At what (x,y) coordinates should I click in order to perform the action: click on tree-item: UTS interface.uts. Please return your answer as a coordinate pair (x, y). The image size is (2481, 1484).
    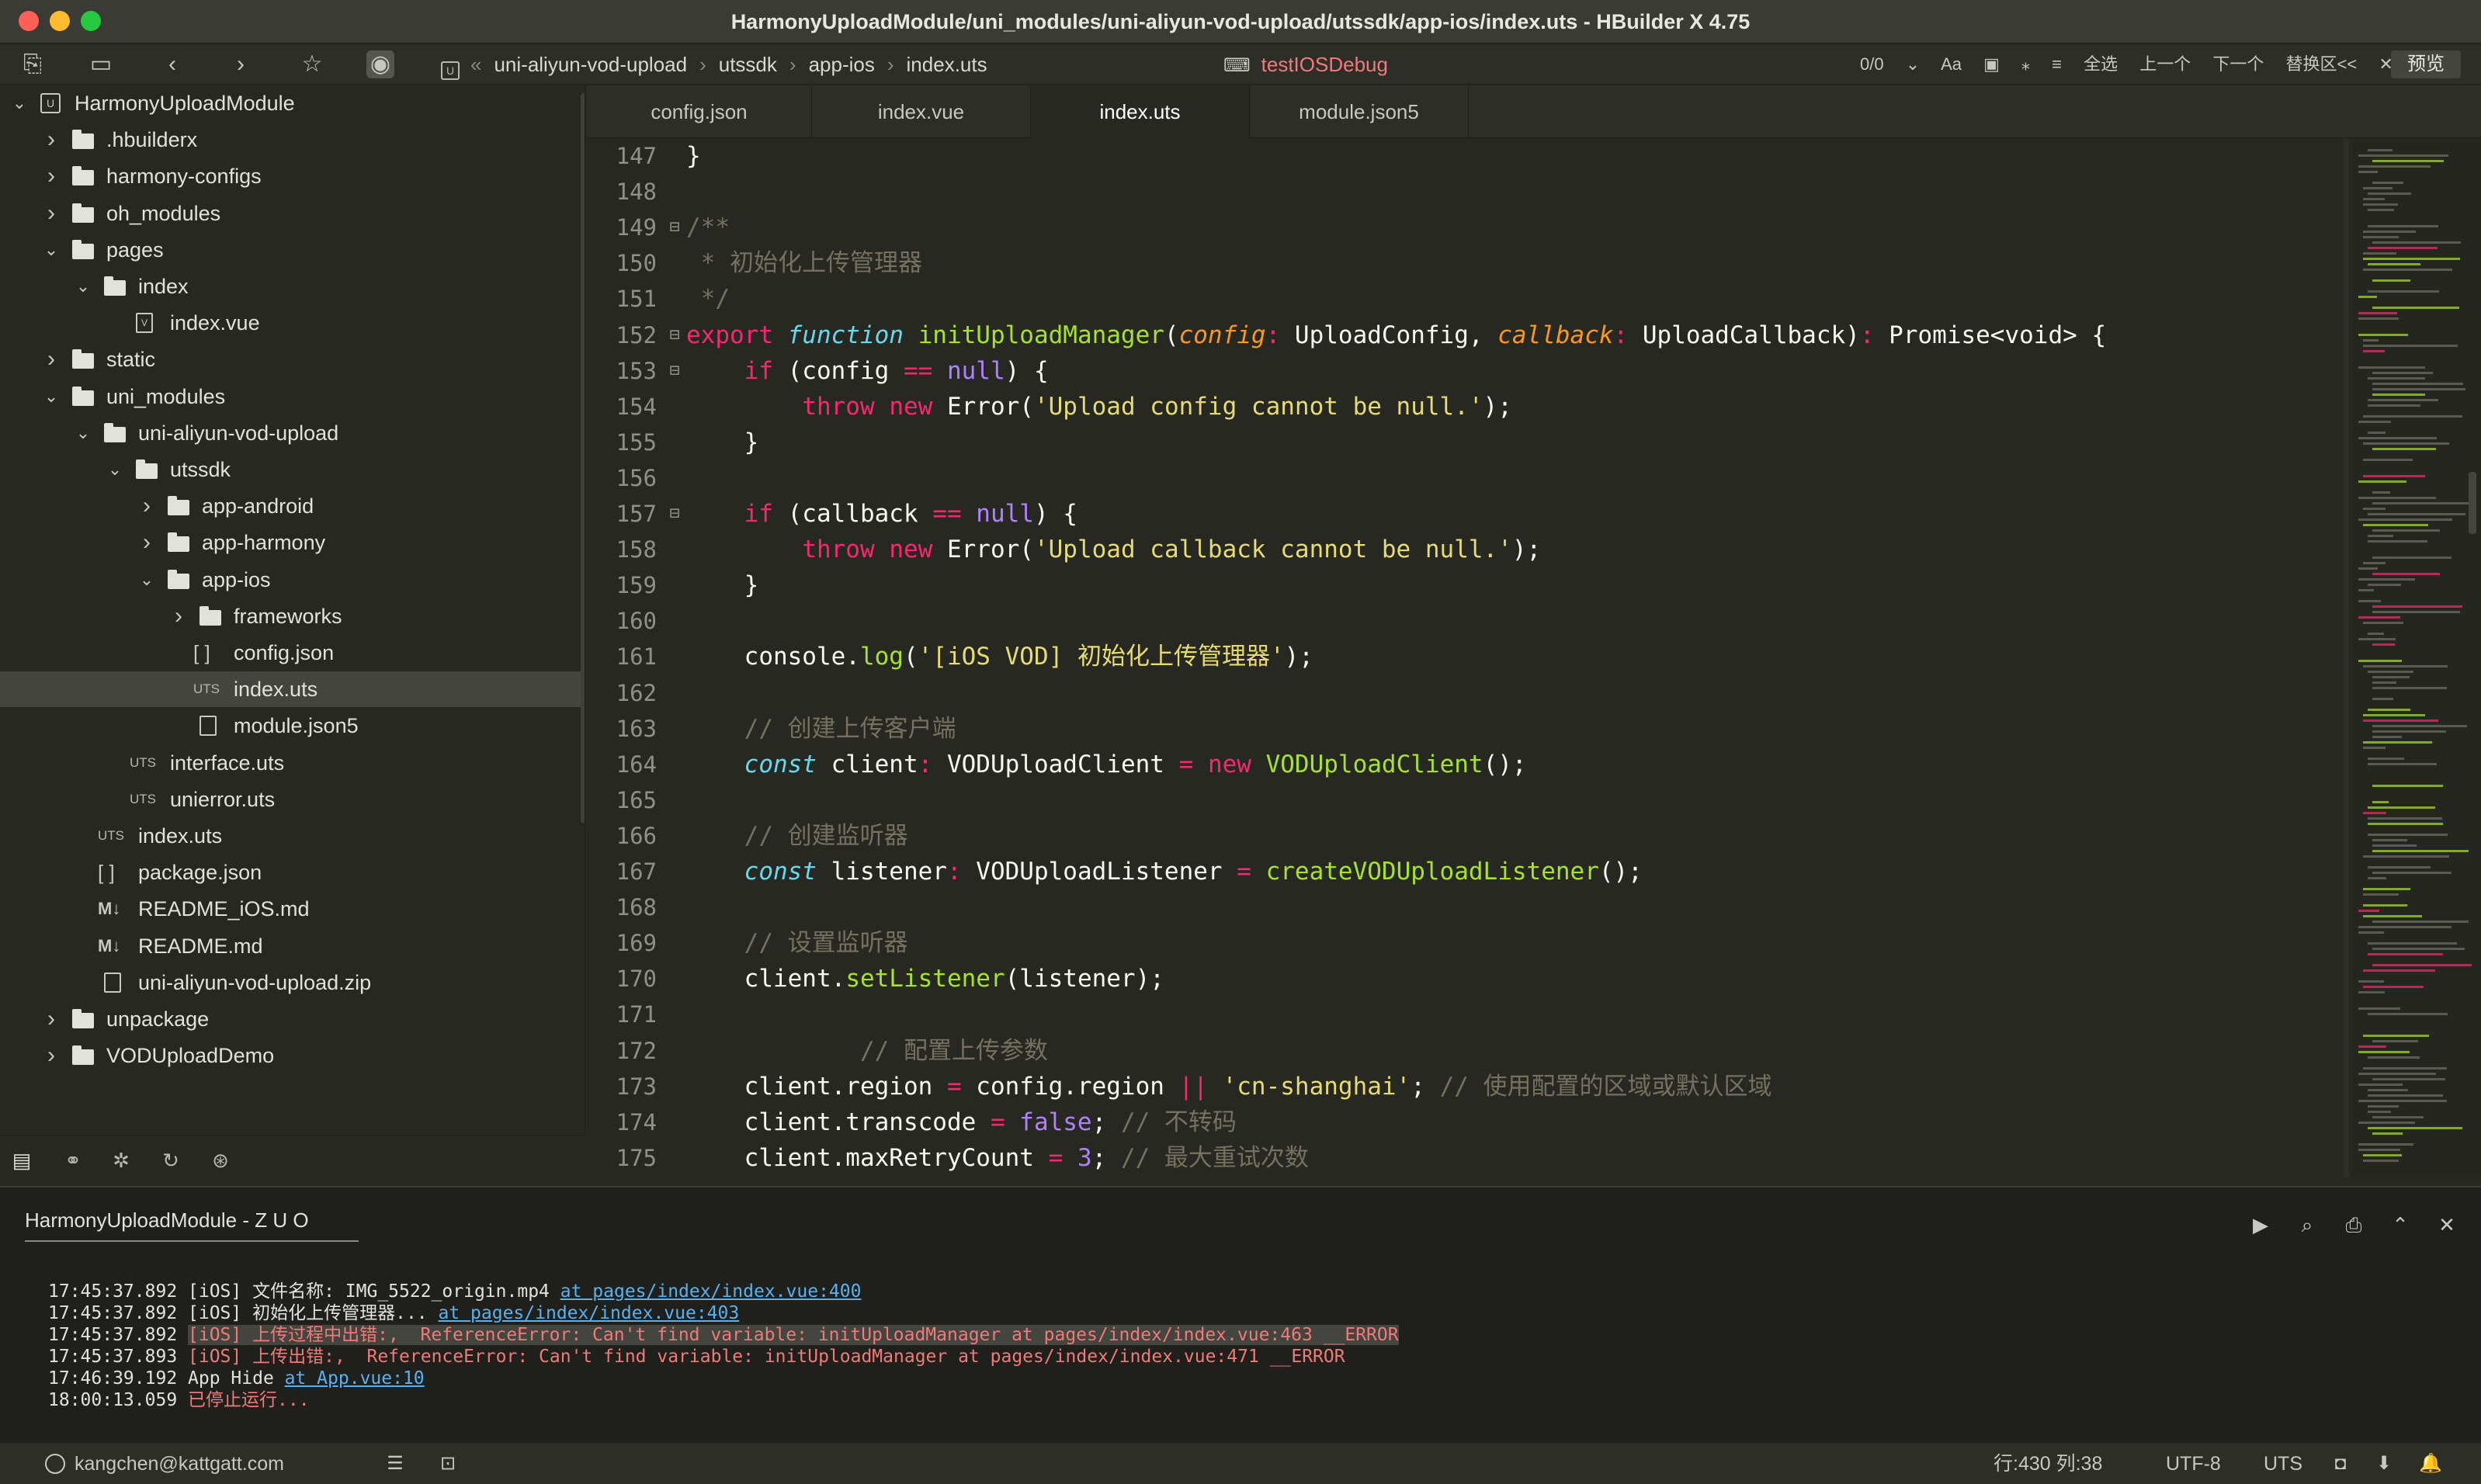
    Looking at the image, I should click on (293, 763).